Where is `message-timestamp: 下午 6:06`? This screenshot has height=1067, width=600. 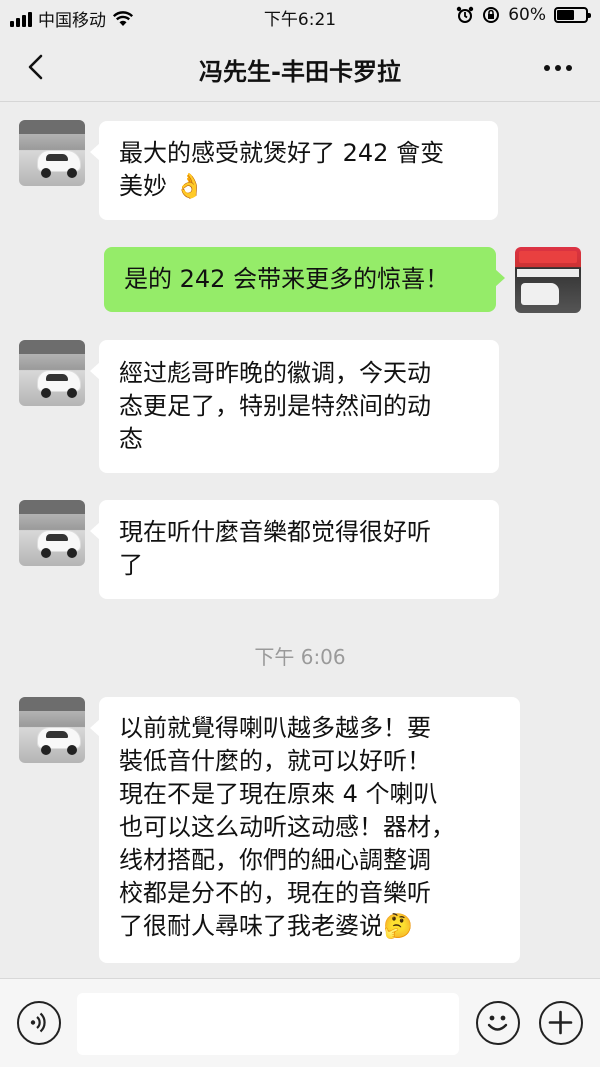
message-timestamp: 下午 6:06 is located at coordinates (300, 657).